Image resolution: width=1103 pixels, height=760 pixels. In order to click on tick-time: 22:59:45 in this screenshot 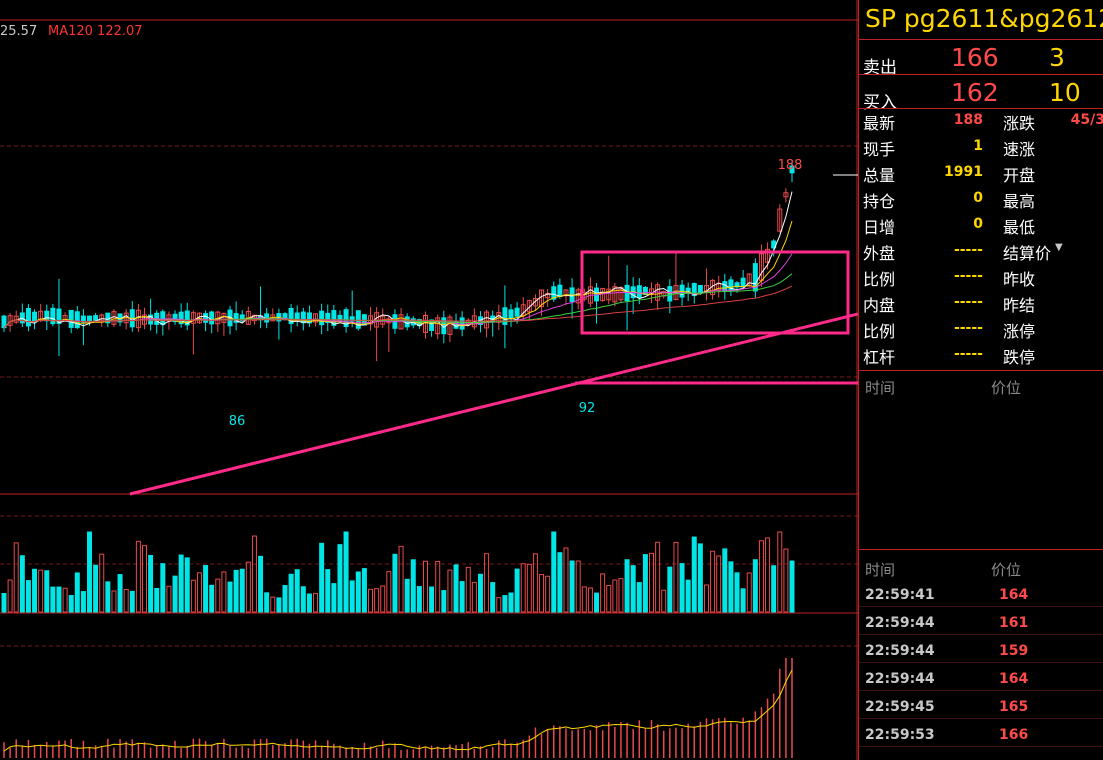, I will do `click(900, 707)`.